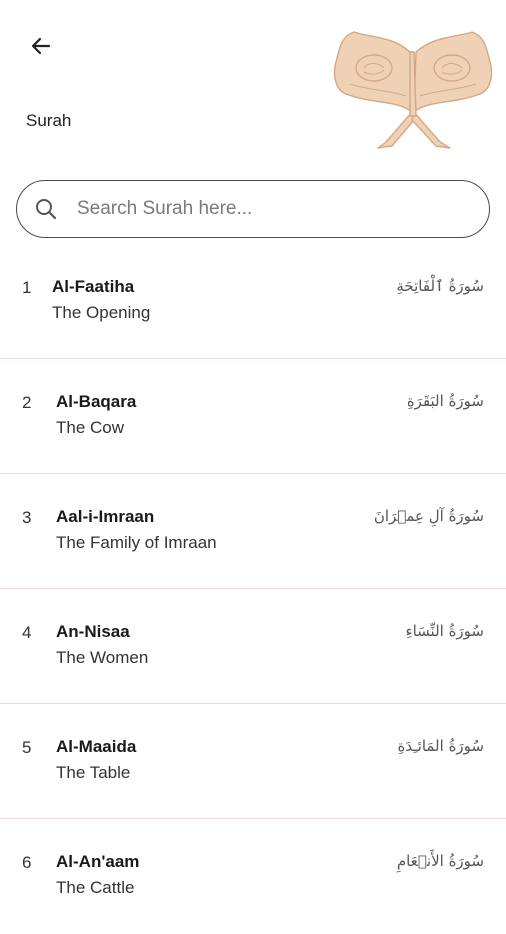  What do you see at coordinates (440, 746) in the screenshot?
I see `surah-arabic-name: سُورَةُ المَائـِدَةِ` at bounding box center [440, 746].